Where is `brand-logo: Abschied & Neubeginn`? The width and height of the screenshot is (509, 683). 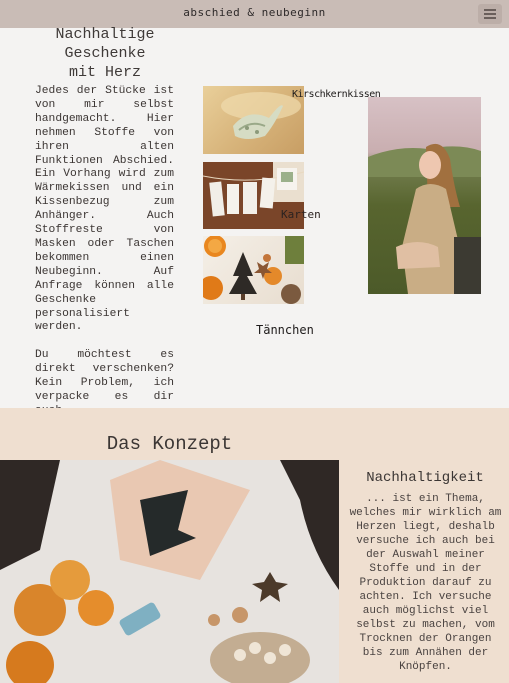
brand-logo: Abschied & Neubeginn is located at coordinates (254, 12).